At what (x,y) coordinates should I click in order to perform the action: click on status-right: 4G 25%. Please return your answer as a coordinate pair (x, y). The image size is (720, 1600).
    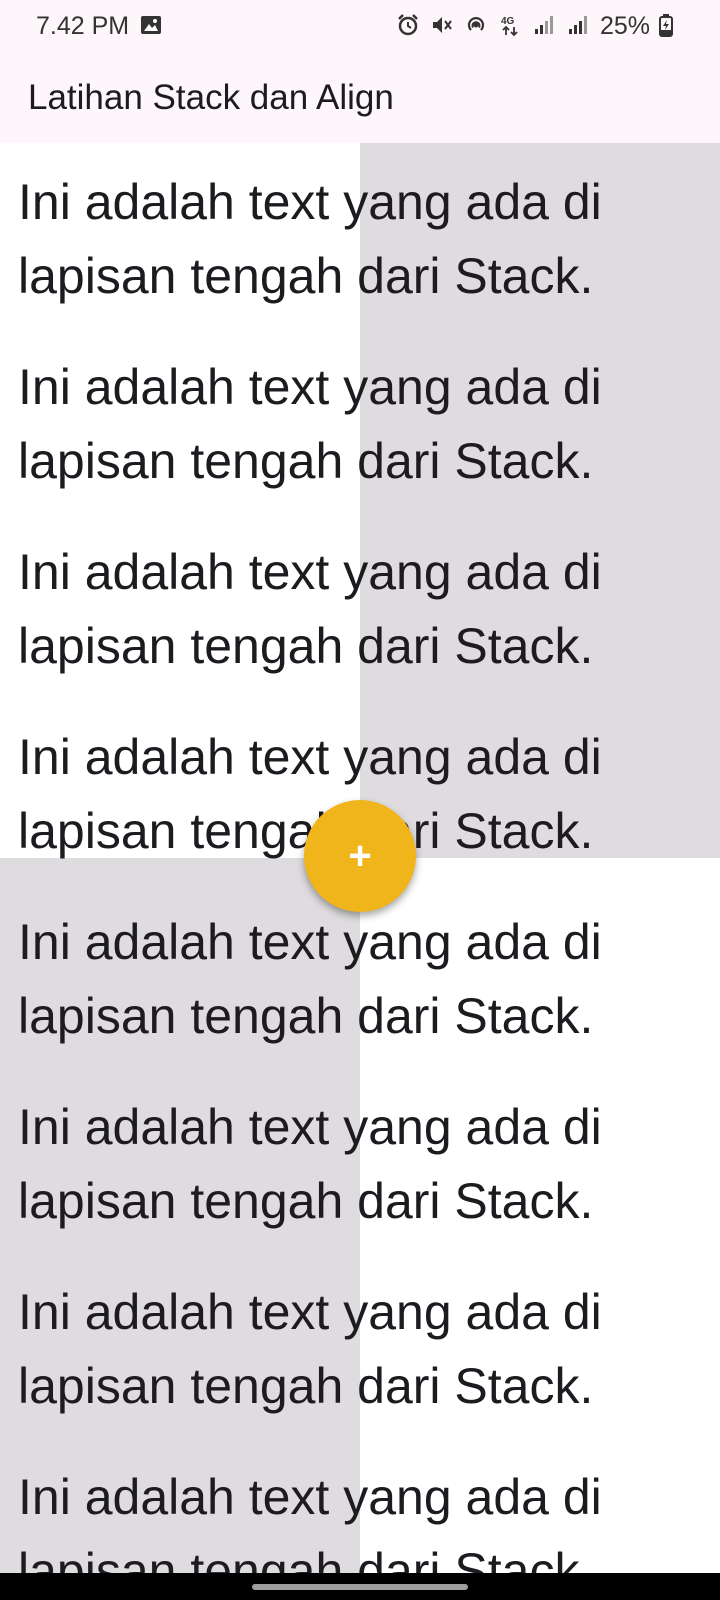
    Looking at the image, I should click on (540, 26).